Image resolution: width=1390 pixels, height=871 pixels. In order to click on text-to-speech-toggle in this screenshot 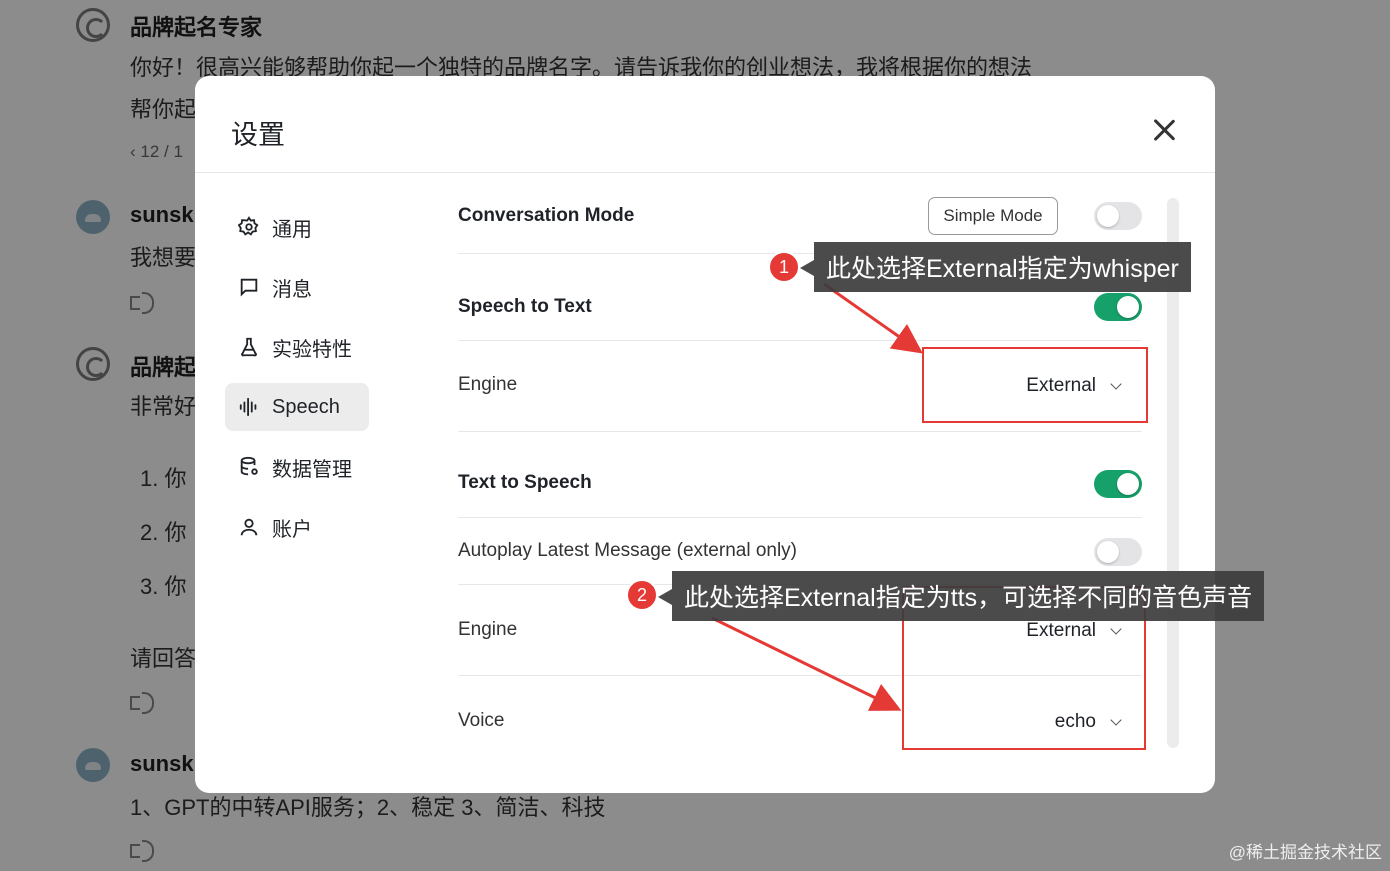, I will do `click(1118, 484)`.